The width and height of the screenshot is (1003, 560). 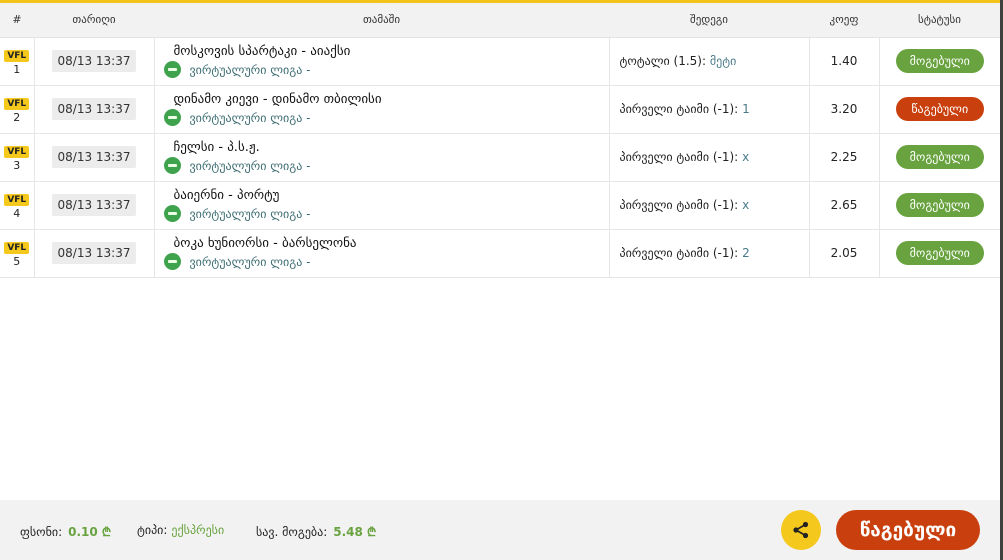 I want to click on cell-num: VFL 2, so click(x=17, y=109).